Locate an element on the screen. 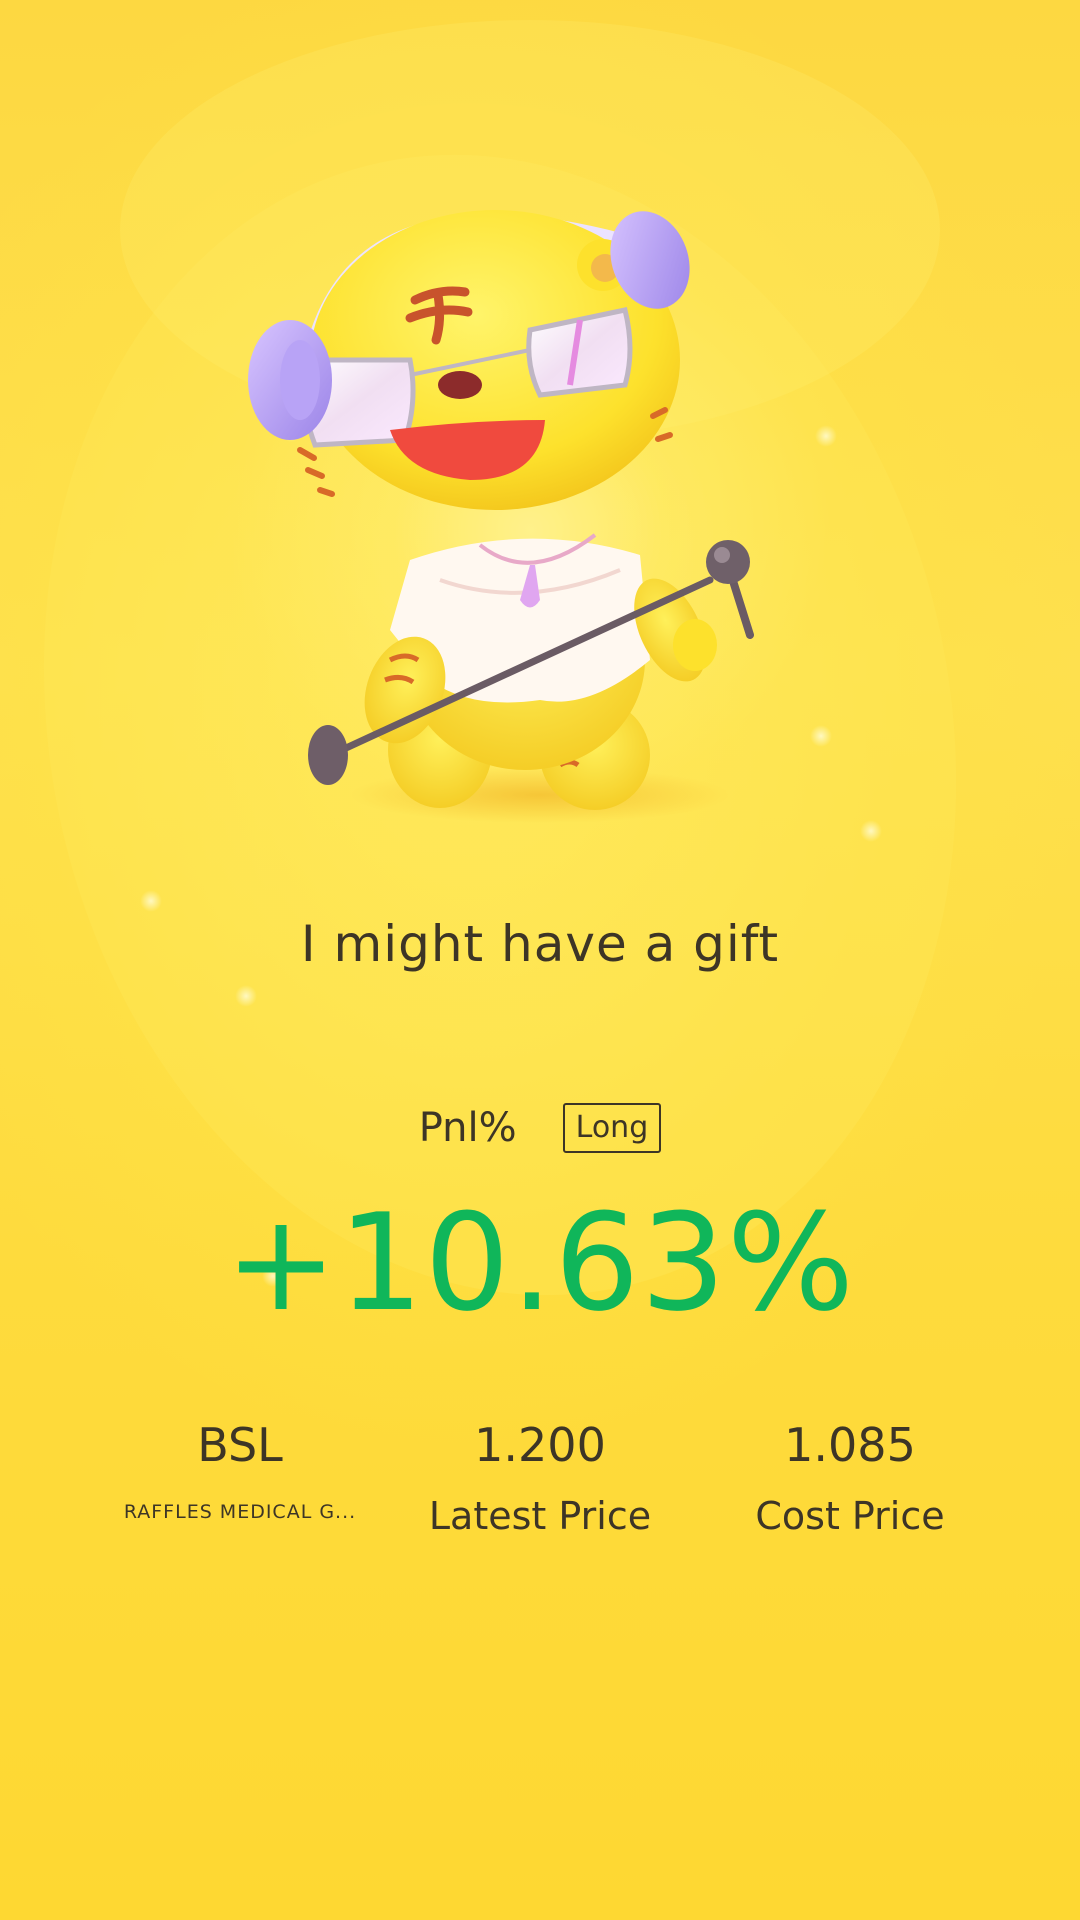  latest-price-label: Latest Price is located at coordinates (540, 1516).